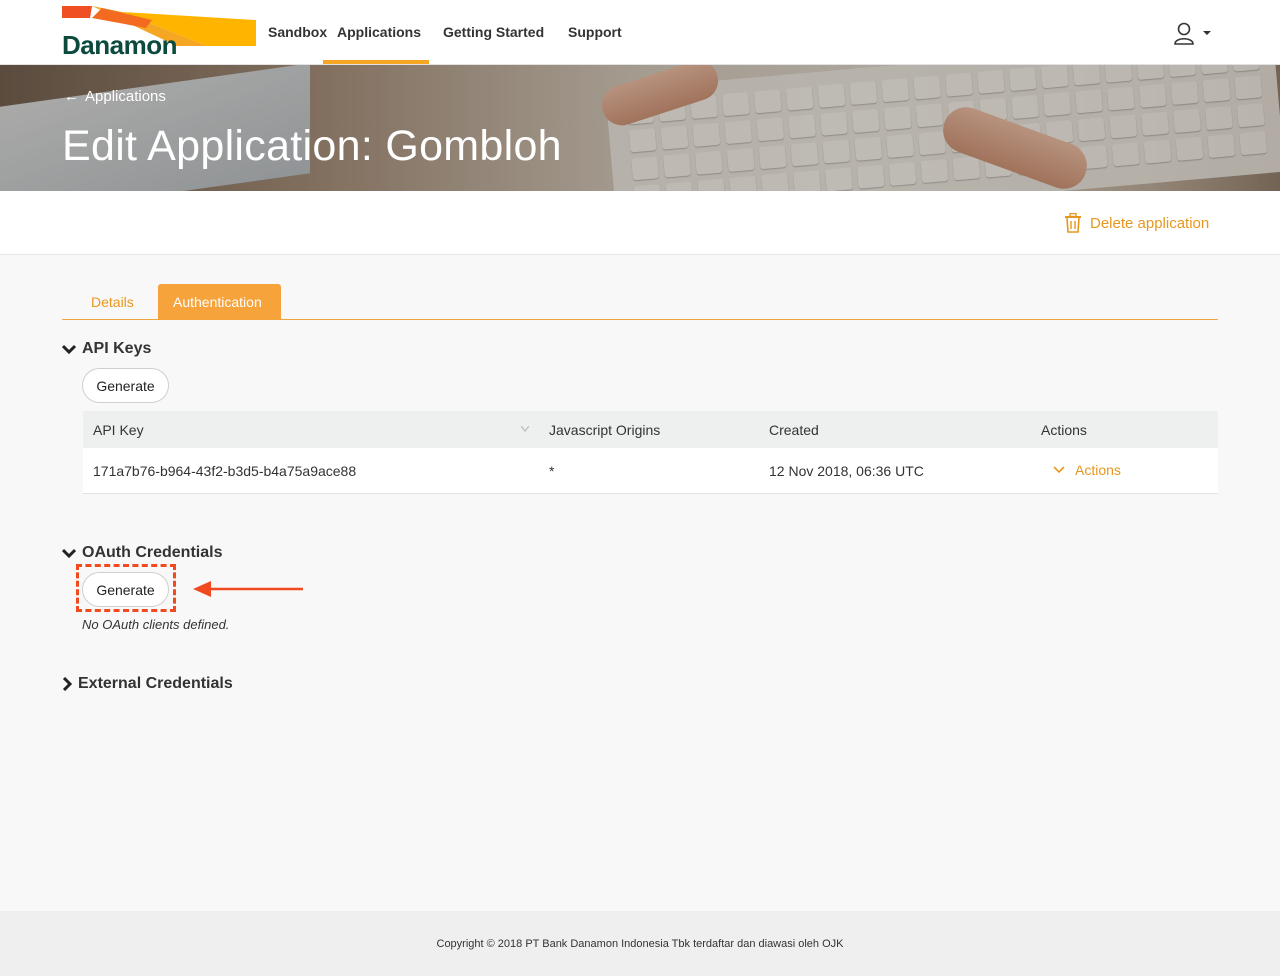 The width and height of the screenshot is (1280, 976). I want to click on breadcrumb: ← Applications, so click(115, 96).